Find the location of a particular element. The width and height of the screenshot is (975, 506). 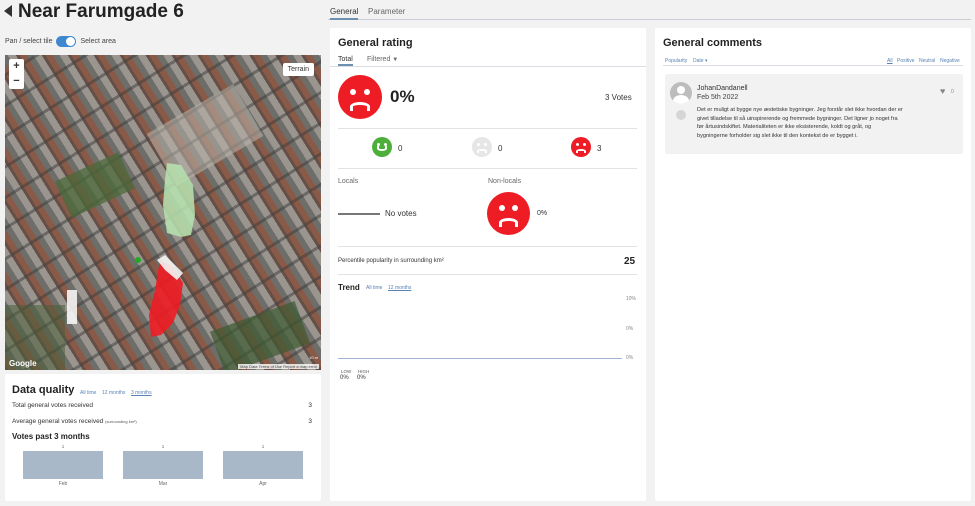

trend-line is located at coordinates (480, 358).